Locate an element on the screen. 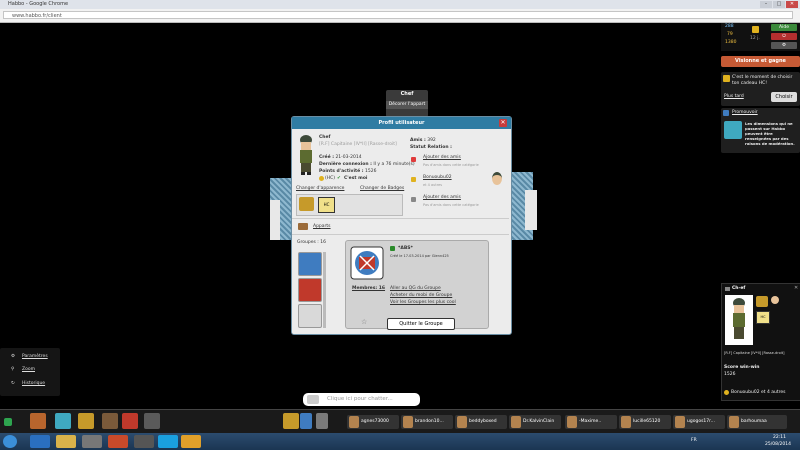  relation-note: Pas d'amis dans cette catégorie is located at coordinates (451, 165).